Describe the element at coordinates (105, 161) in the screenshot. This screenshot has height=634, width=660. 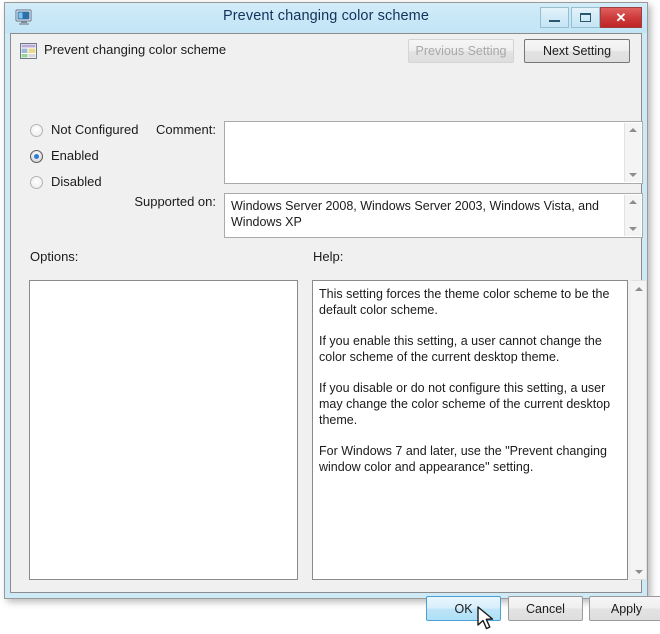
I see `radio-enabled: Enabled` at that location.